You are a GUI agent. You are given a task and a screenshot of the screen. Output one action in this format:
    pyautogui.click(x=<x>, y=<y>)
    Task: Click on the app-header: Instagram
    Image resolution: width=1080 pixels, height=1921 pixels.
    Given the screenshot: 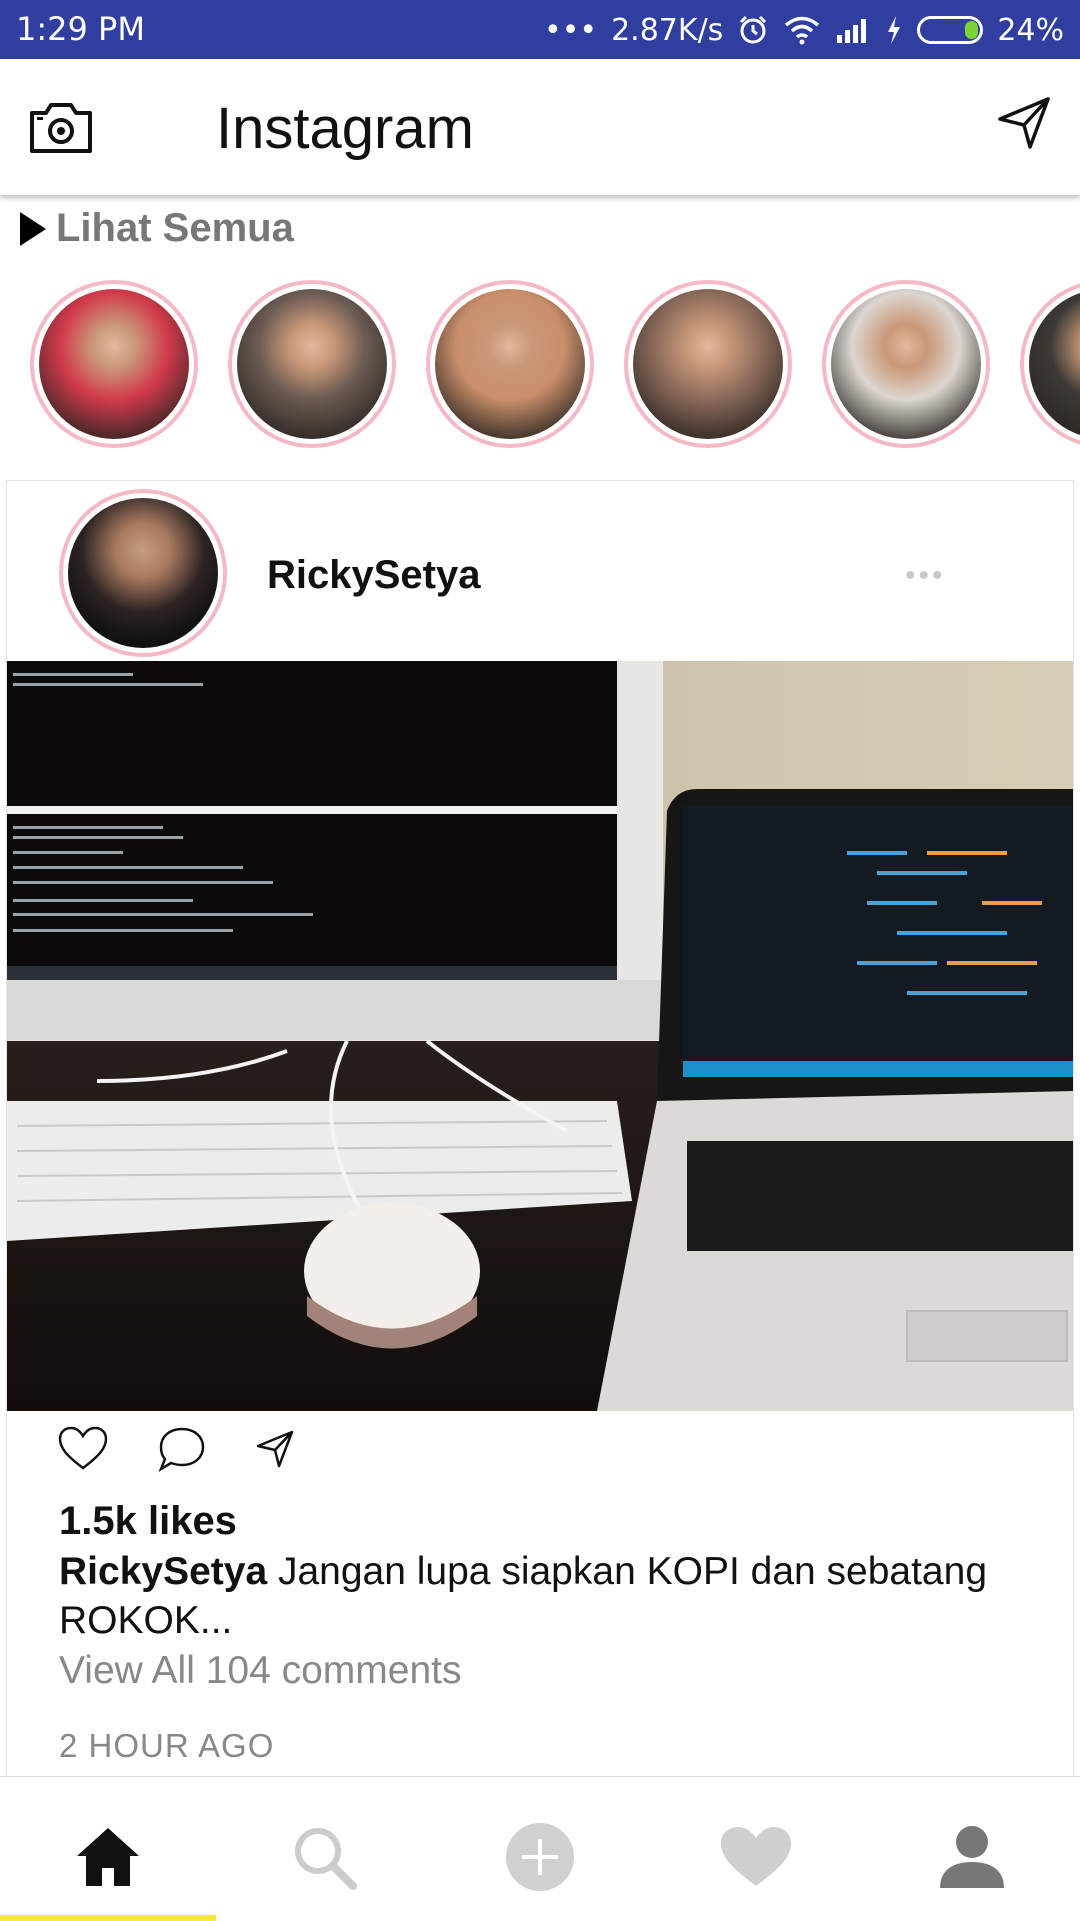 What is the action you would take?
    pyautogui.click(x=540, y=127)
    